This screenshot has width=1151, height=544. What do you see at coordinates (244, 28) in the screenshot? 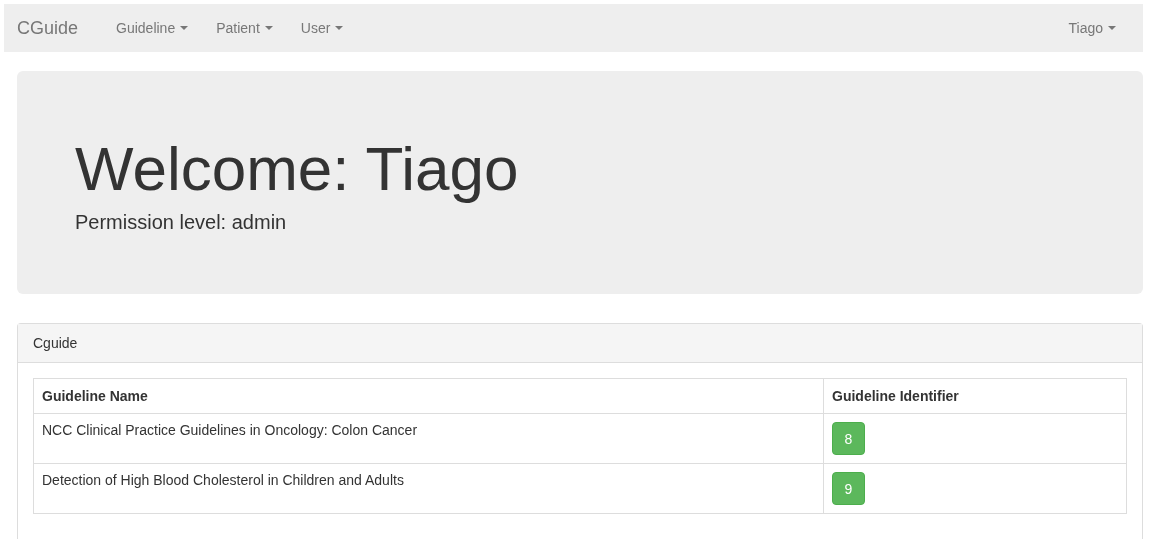
I see `nav-menu: Patient` at bounding box center [244, 28].